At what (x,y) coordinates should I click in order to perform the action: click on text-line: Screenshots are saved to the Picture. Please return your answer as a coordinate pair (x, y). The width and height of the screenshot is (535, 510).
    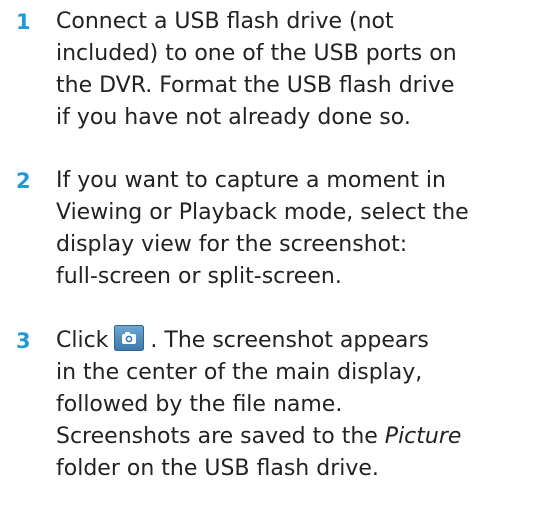
    Looking at the image, I should click on (295, 437).